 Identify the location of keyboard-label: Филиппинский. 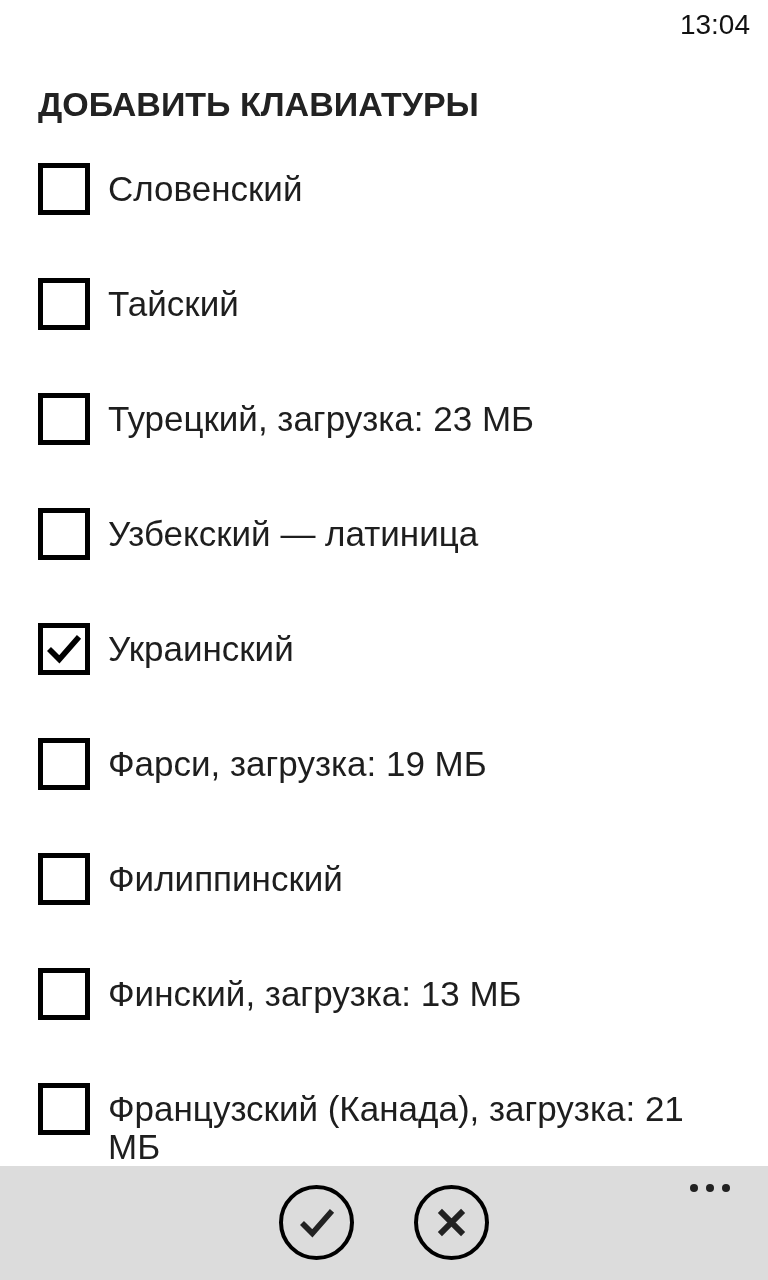
(225, 879).